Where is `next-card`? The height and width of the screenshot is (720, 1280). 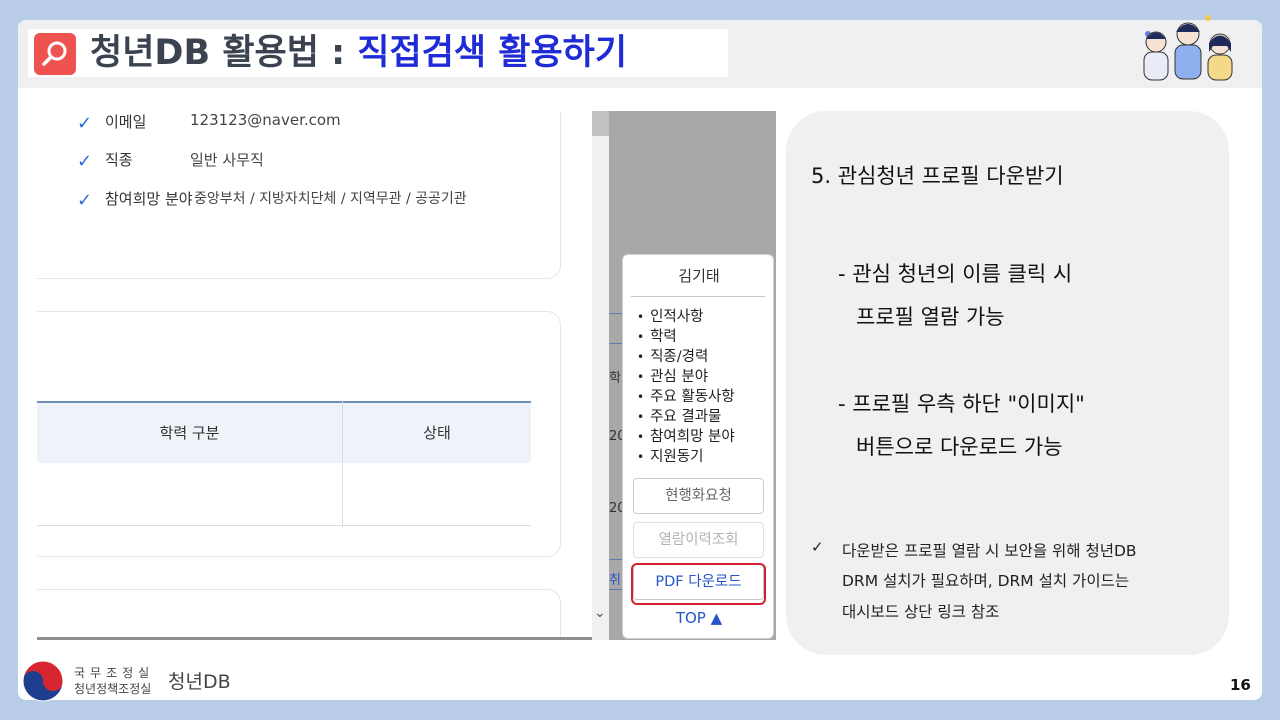
next-card is located at coordinates (299, 614).